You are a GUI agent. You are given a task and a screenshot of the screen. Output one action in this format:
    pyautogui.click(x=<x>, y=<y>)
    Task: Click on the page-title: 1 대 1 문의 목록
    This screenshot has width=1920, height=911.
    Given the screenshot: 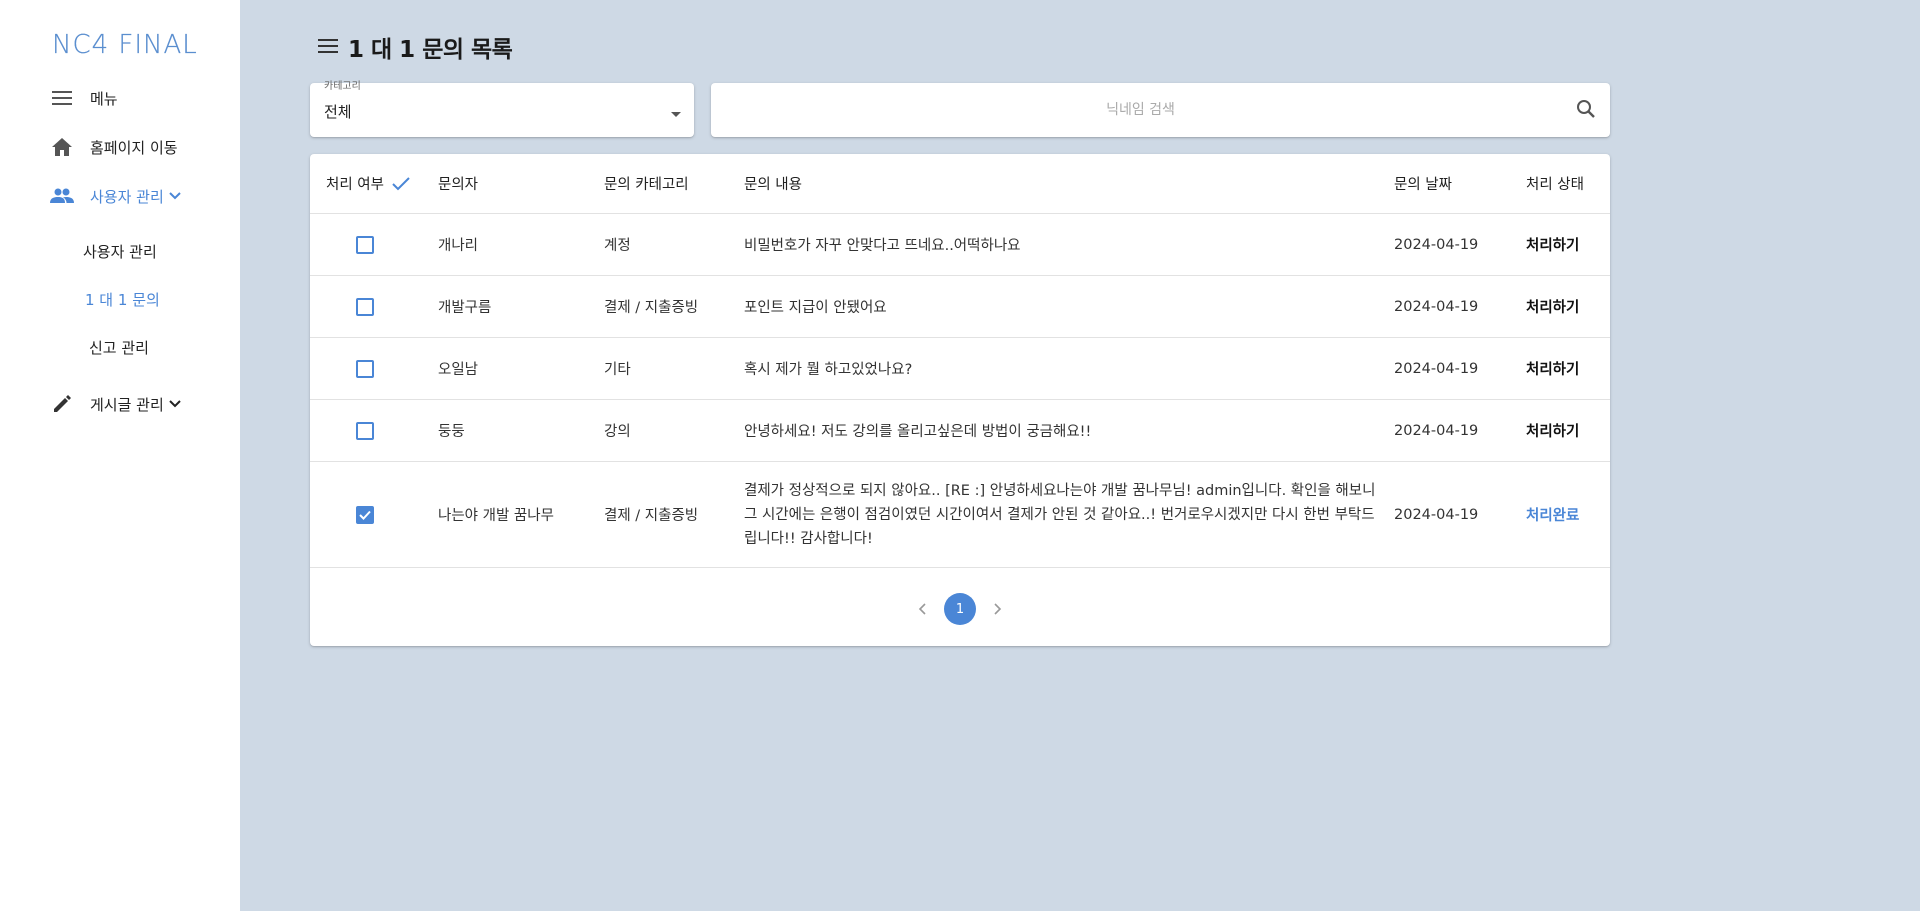 What is the action you would take?
    pyautogui.click(x=430, y=50)
    